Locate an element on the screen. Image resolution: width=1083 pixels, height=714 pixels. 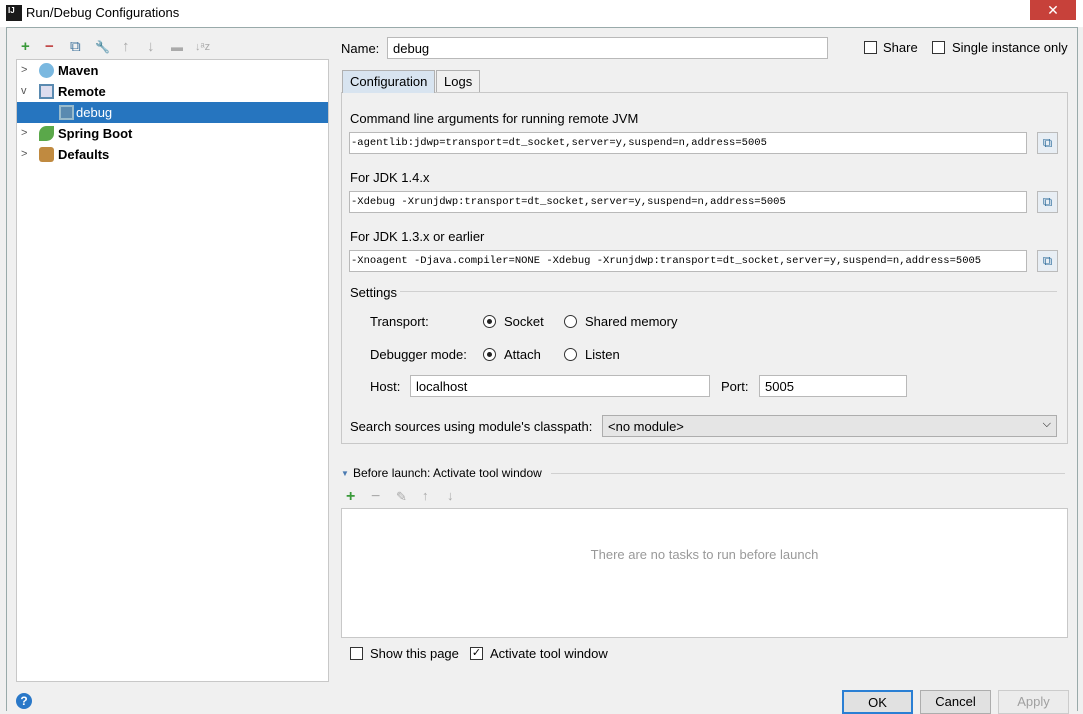
shared-memory-label: Shared memory is located at coordinates (631, 321).